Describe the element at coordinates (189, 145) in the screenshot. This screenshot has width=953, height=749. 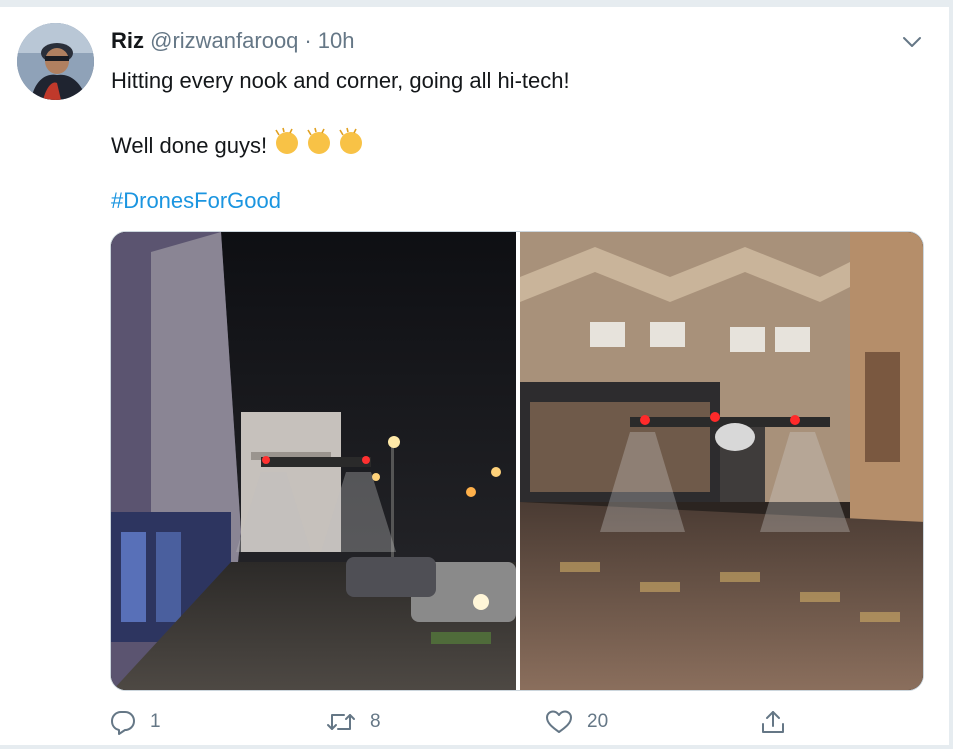
I see `tweet-text: Well done guys!` at that location.